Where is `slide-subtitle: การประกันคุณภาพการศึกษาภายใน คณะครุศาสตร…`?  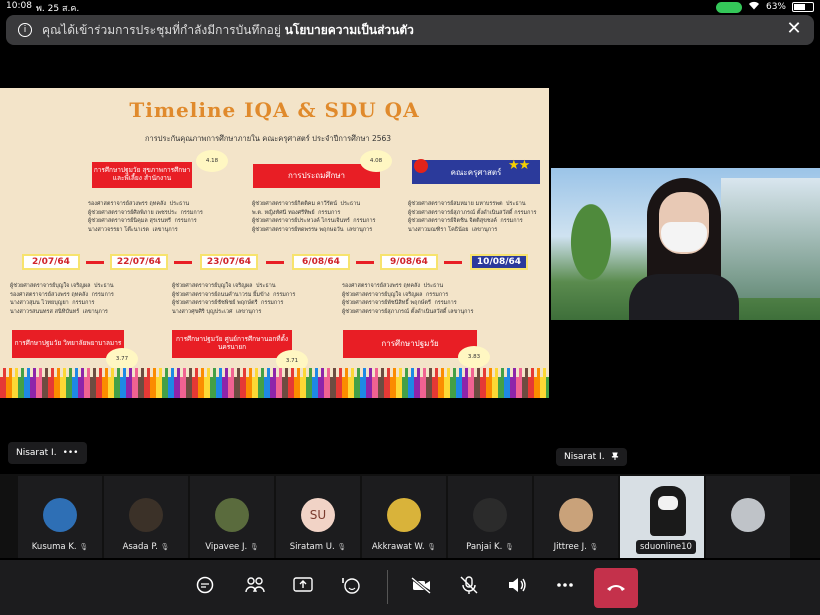
slide-subtitle: การประกันคุณภาพการศึกษาภายใน คณะครุศาสตร… is located at coordinates (268, 138).